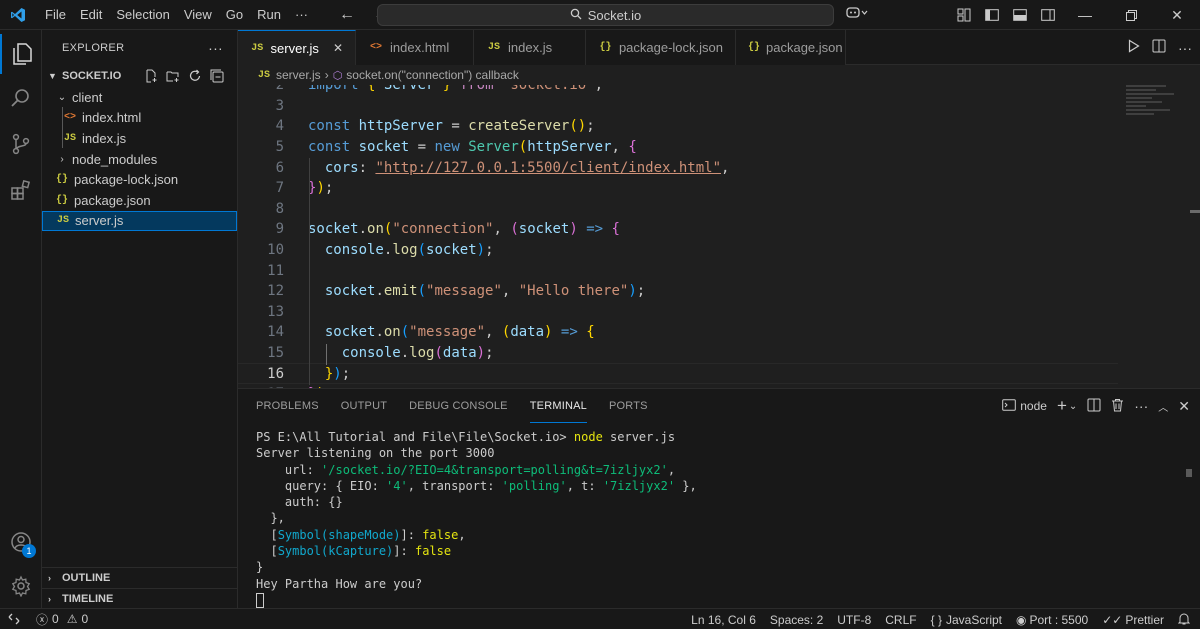 The width and height of the screenshot is (1200, 629). I want to click on terminal-text: 'polling', so click(534, 485).